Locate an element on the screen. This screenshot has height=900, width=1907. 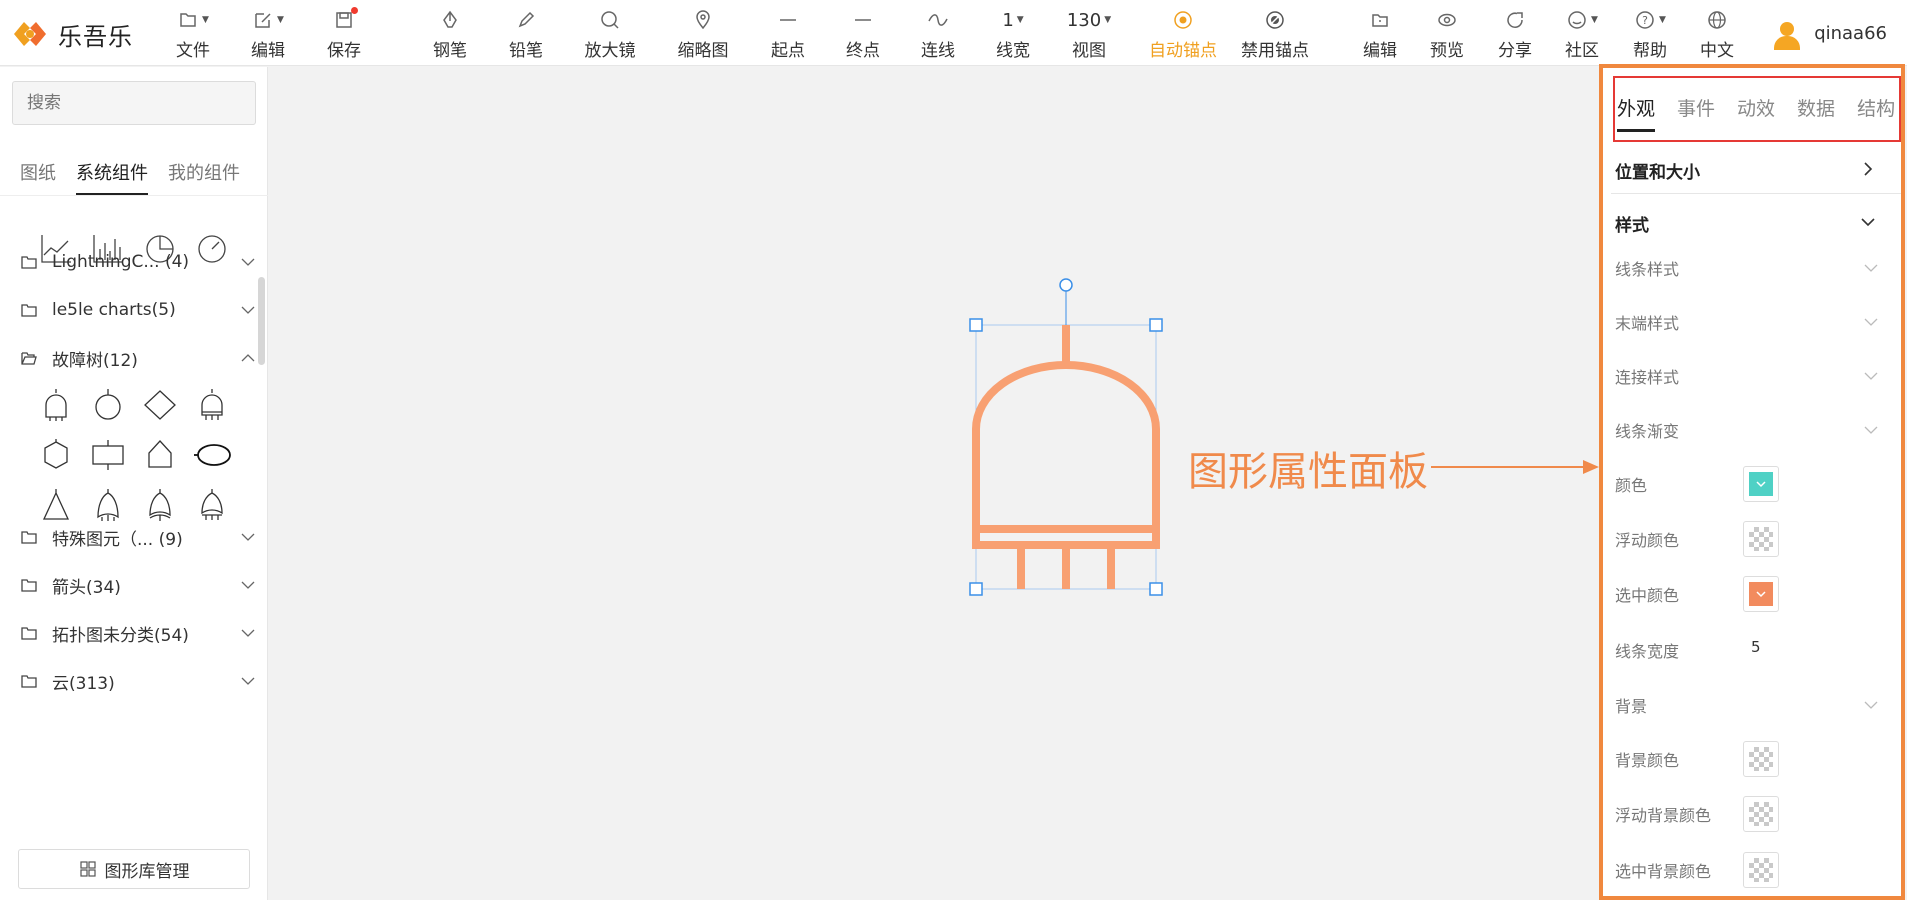
tab-events: 事件 is located at coordinates (1696, 113).